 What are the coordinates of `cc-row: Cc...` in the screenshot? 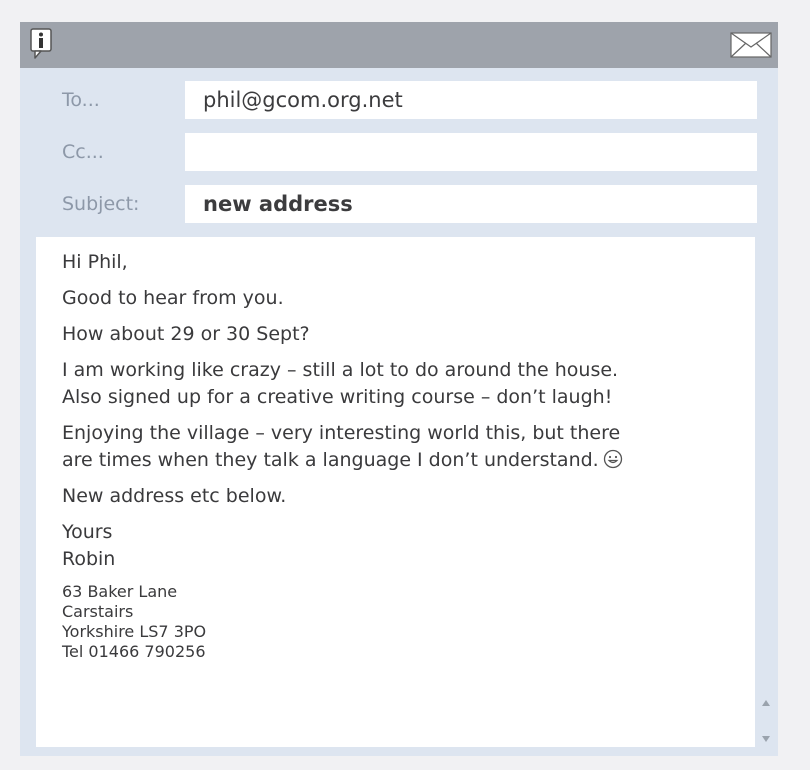 It's located at (399, 152).